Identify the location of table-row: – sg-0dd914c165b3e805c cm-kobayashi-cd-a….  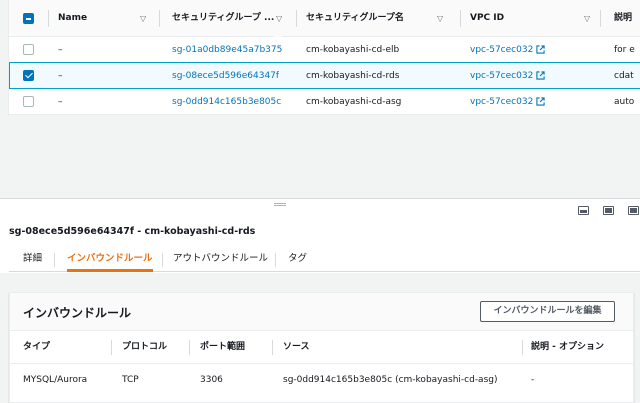
(324, 102).